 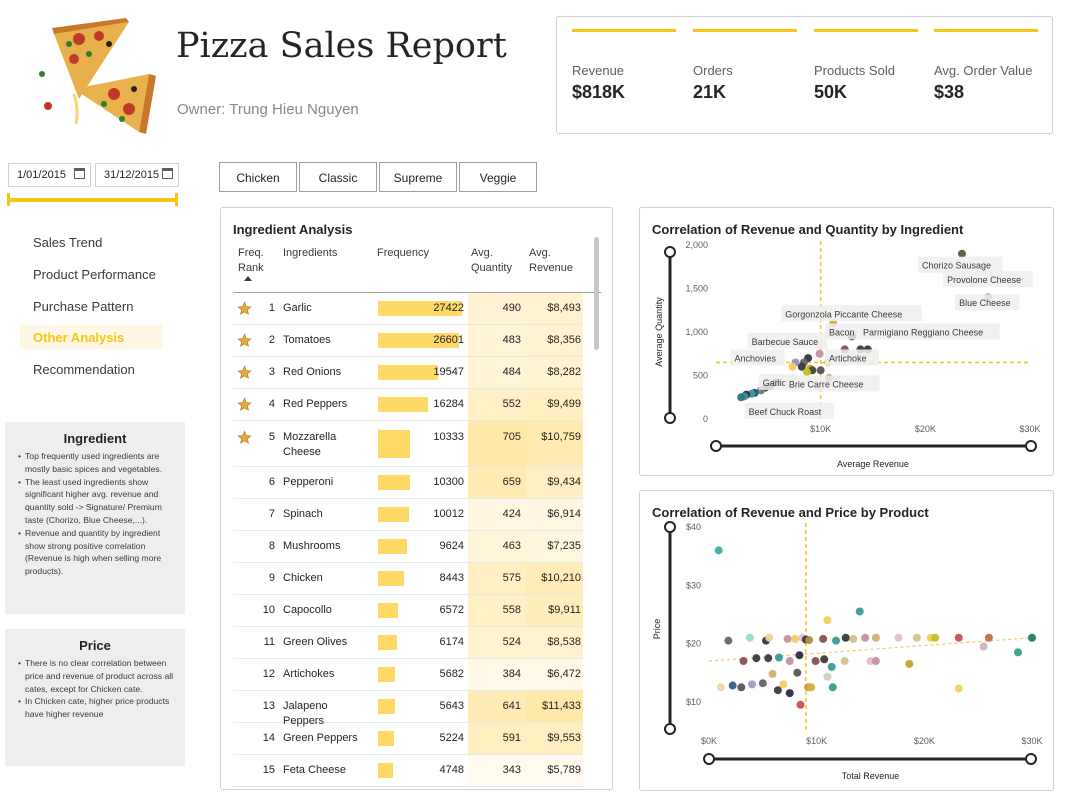 What do you see at coordinates (710, 92) in the screenshot?
I see `kpi-value: 21K` at bounding box center [710, 92].